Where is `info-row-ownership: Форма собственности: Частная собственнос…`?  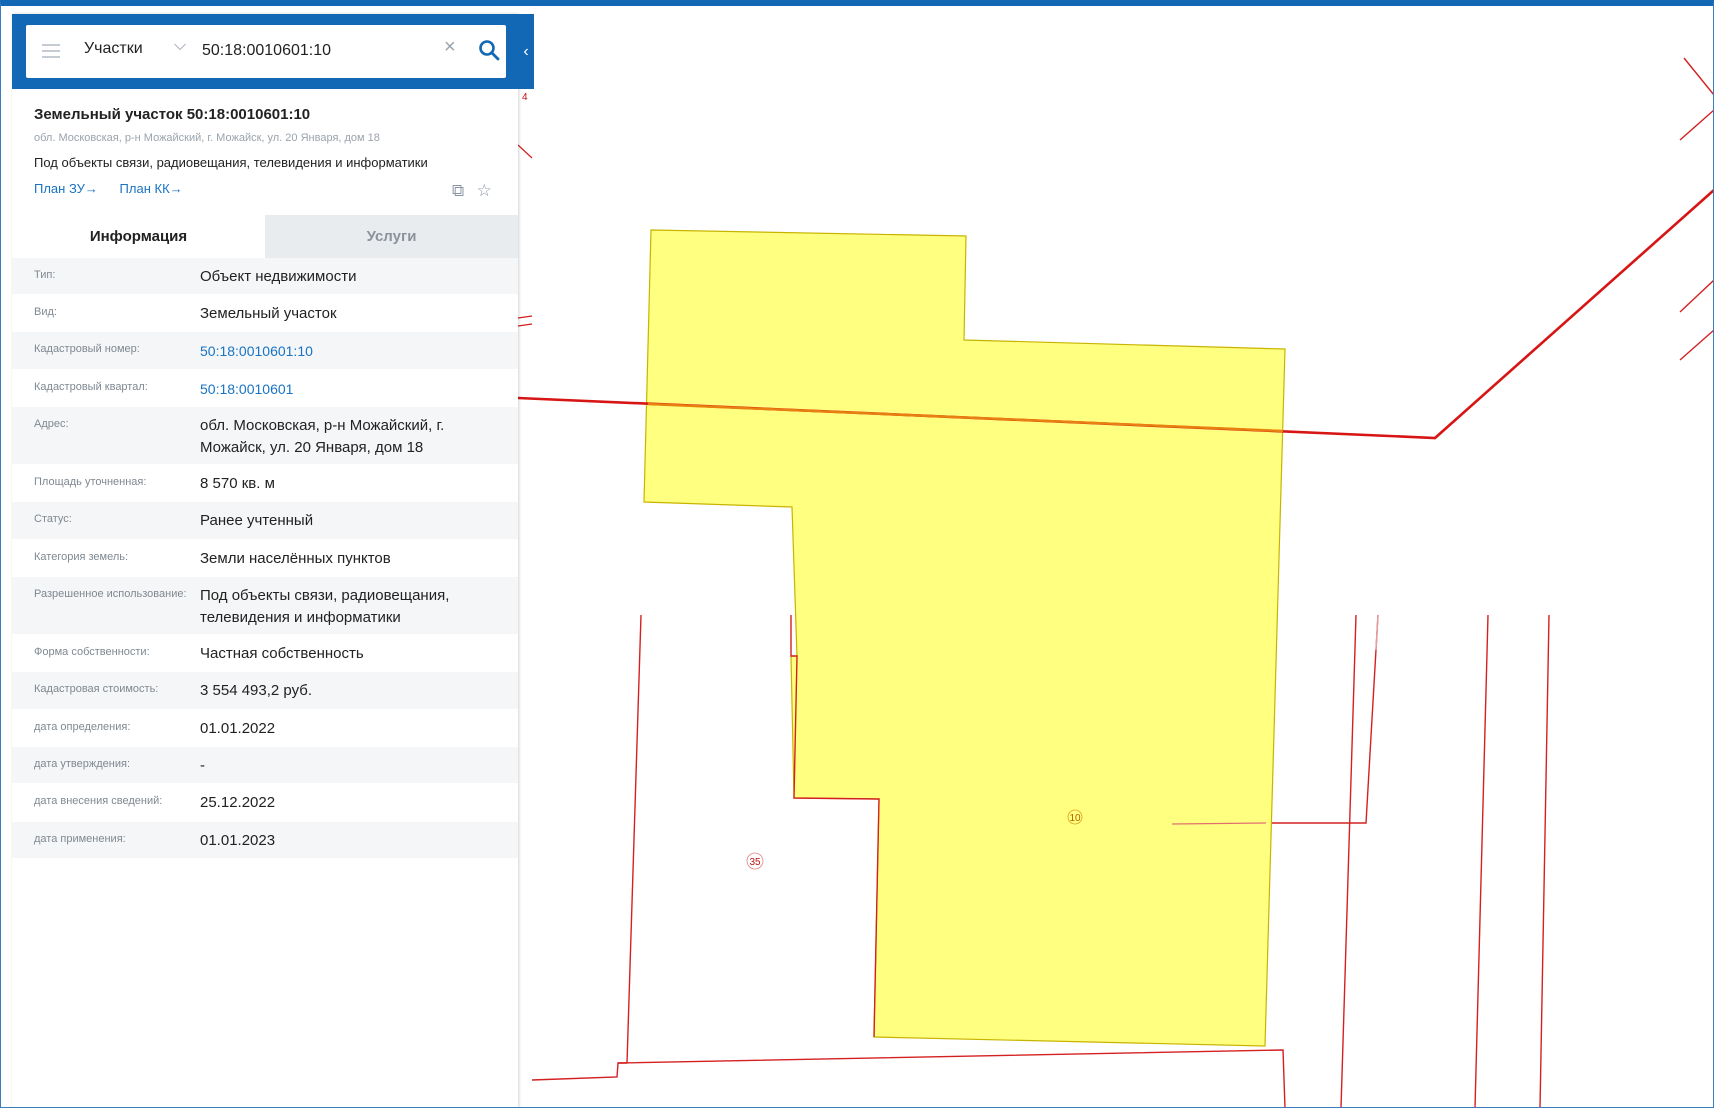 info-row-ownership: Форма собственности: Частная собственнос… is located at coordinates (265, 653).